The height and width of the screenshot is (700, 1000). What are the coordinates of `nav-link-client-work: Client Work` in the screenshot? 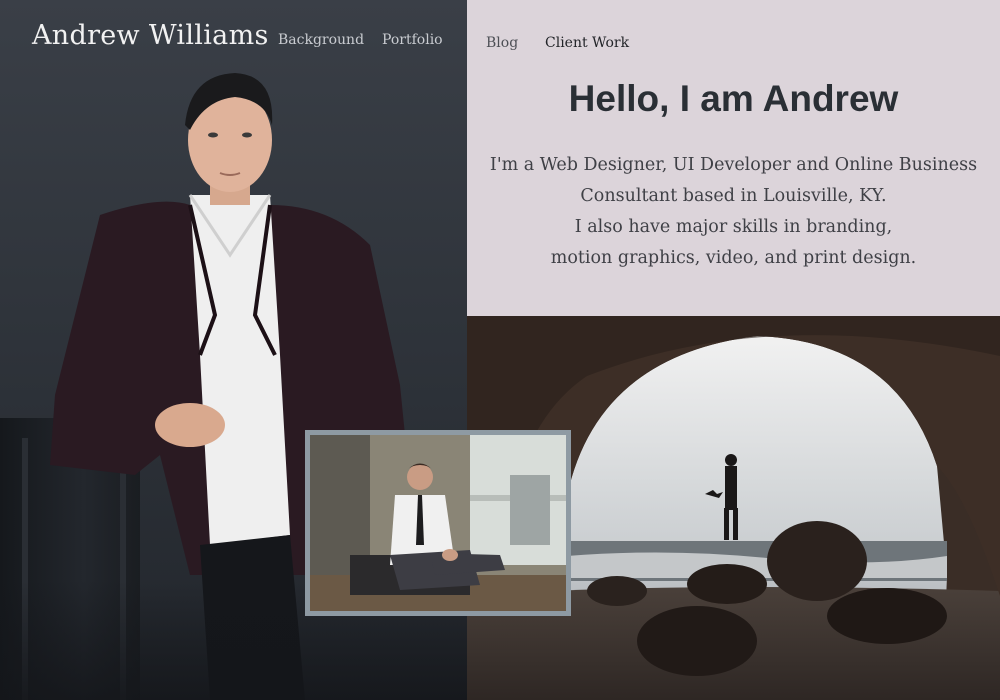 It's located at (587, 43).